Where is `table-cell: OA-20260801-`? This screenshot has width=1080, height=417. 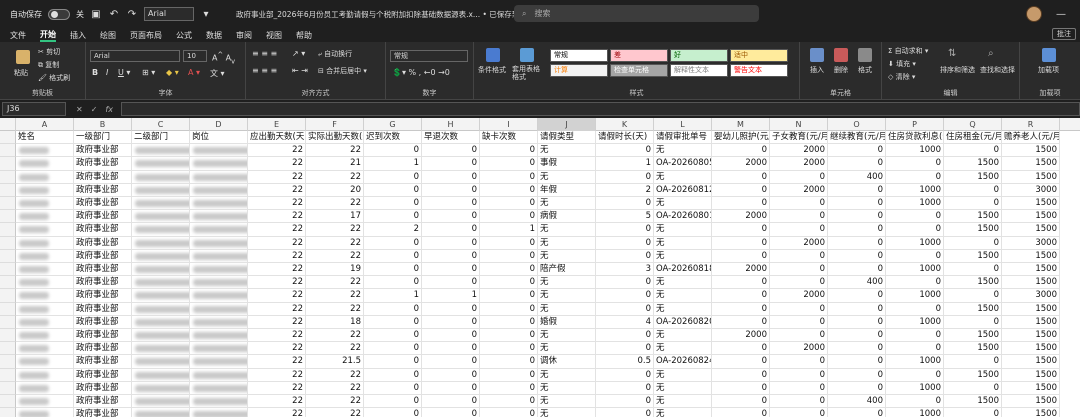
table-cell: OA-20260801- is located at coordinates (683, 217).